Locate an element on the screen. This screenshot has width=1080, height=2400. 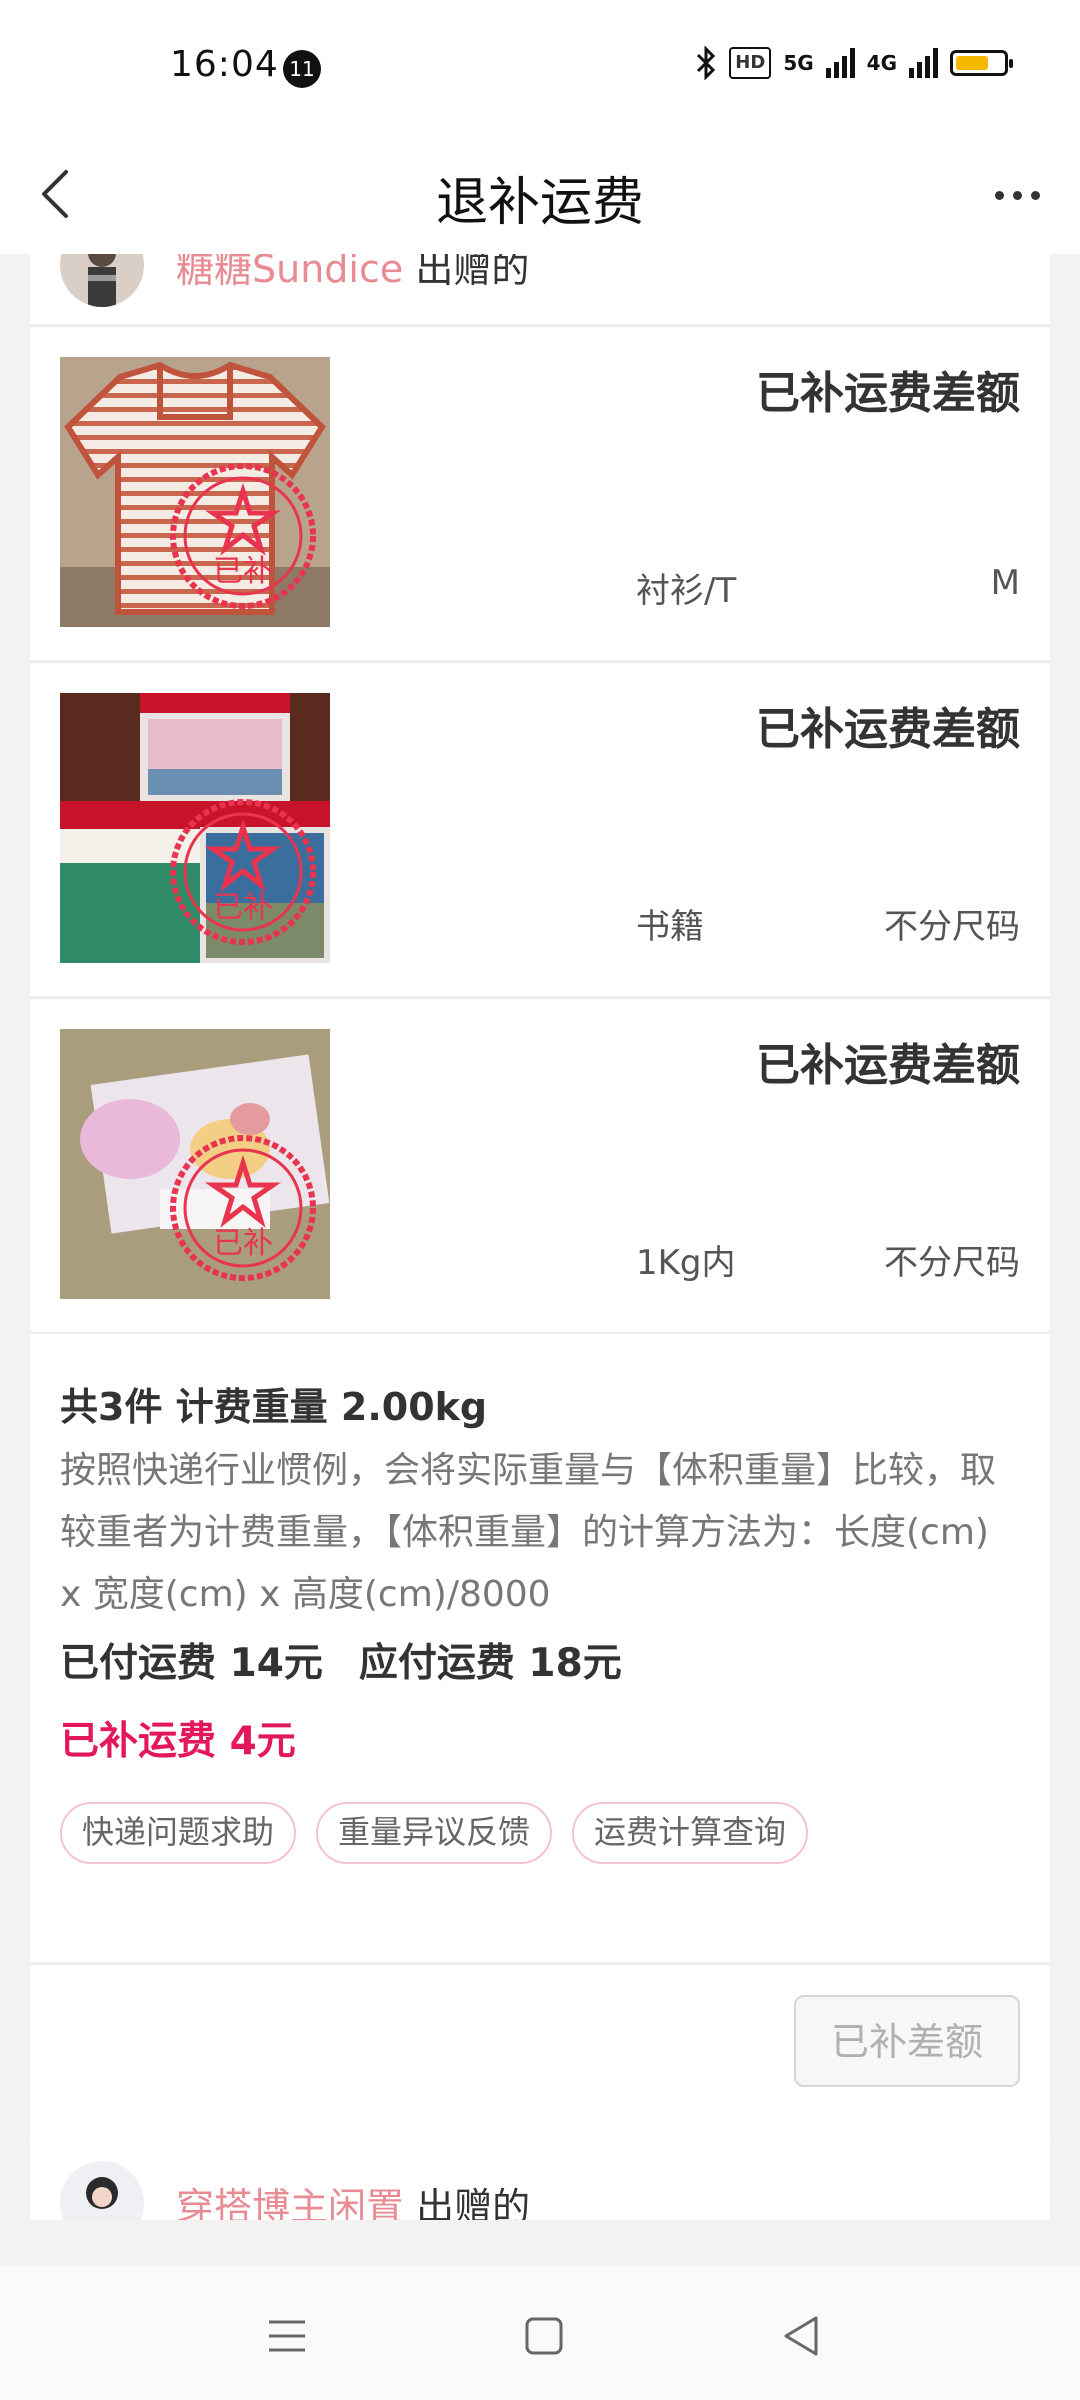
battery-icon is located at coordinates (981, 63).